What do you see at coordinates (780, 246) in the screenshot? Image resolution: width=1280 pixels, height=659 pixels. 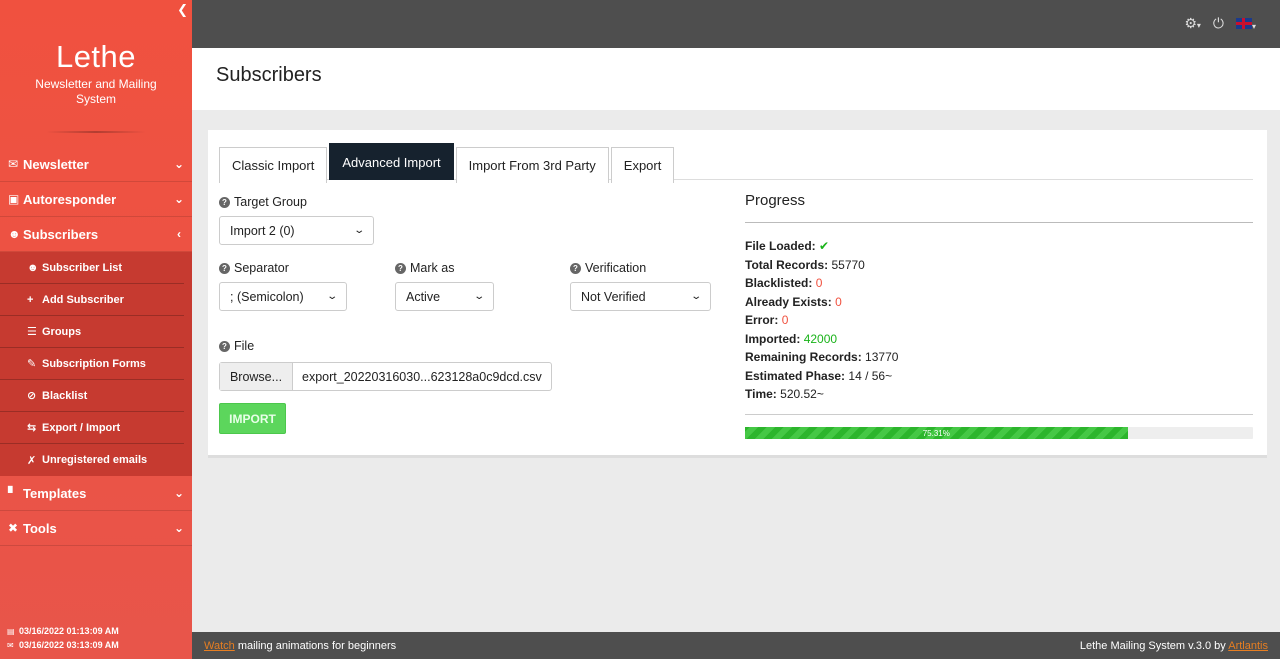 I see `stat-label: File Loaded:` at bounding box center [780, 246].